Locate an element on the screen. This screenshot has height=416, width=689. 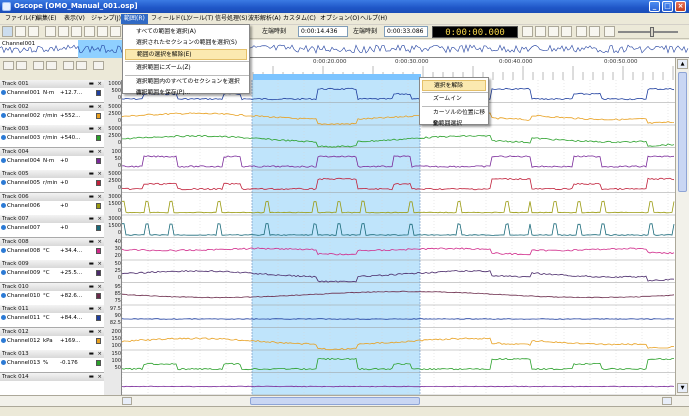
track-channel-row: Channel007 +0 is located at coordinates (52, 228).